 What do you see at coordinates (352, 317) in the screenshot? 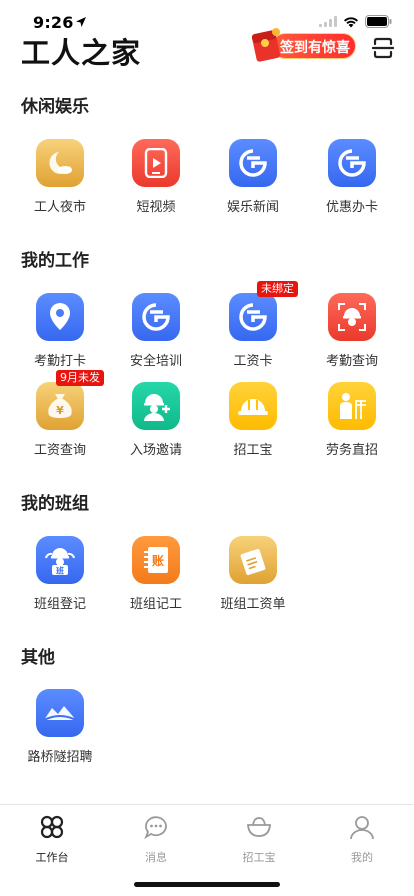
I see `attendance-query-icon` at bounding box center [352, 317].